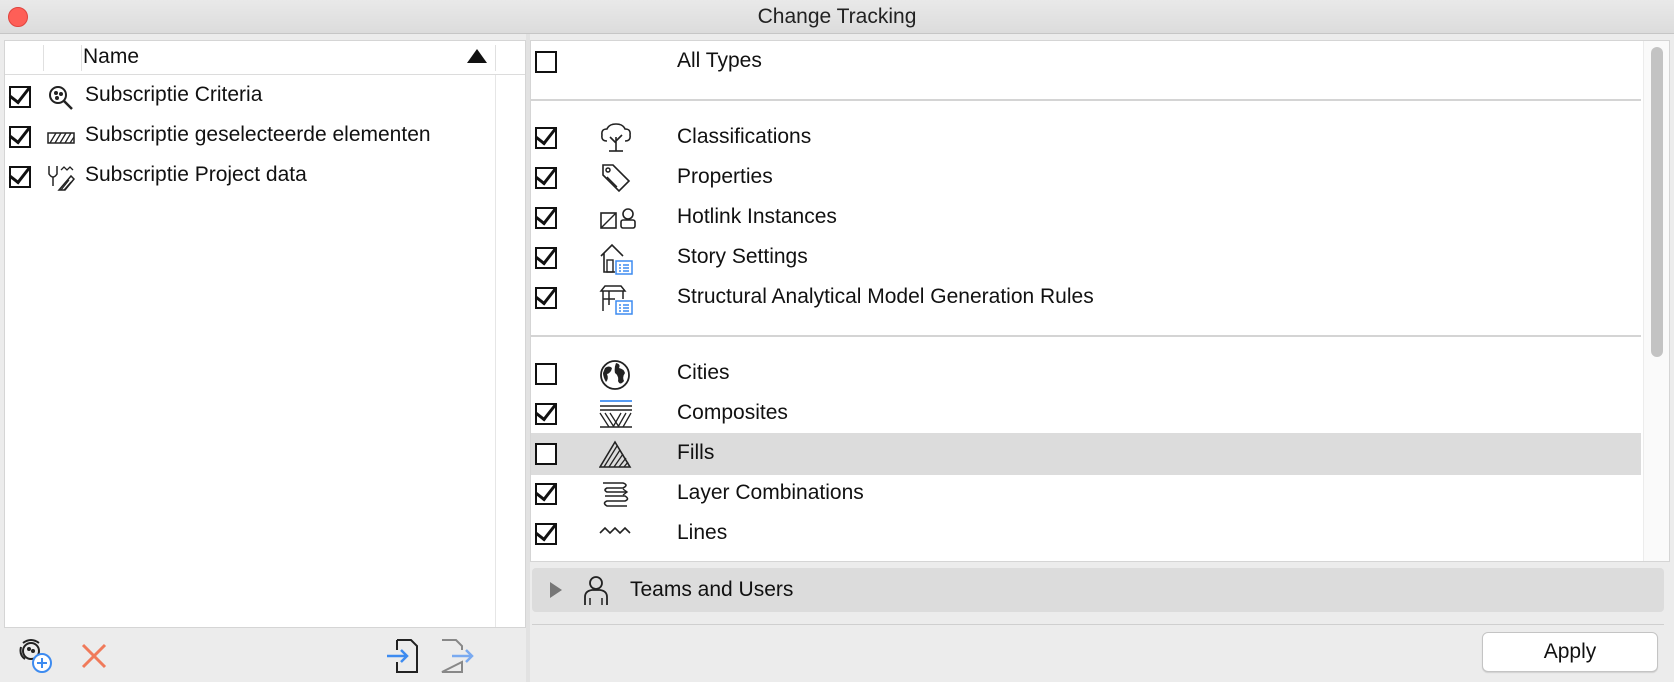 The image size is (1674, 682). What do you see at coordinates (265, 58) in the screenshot?
I see `list-header: Name` at bounding box center [265, 58].